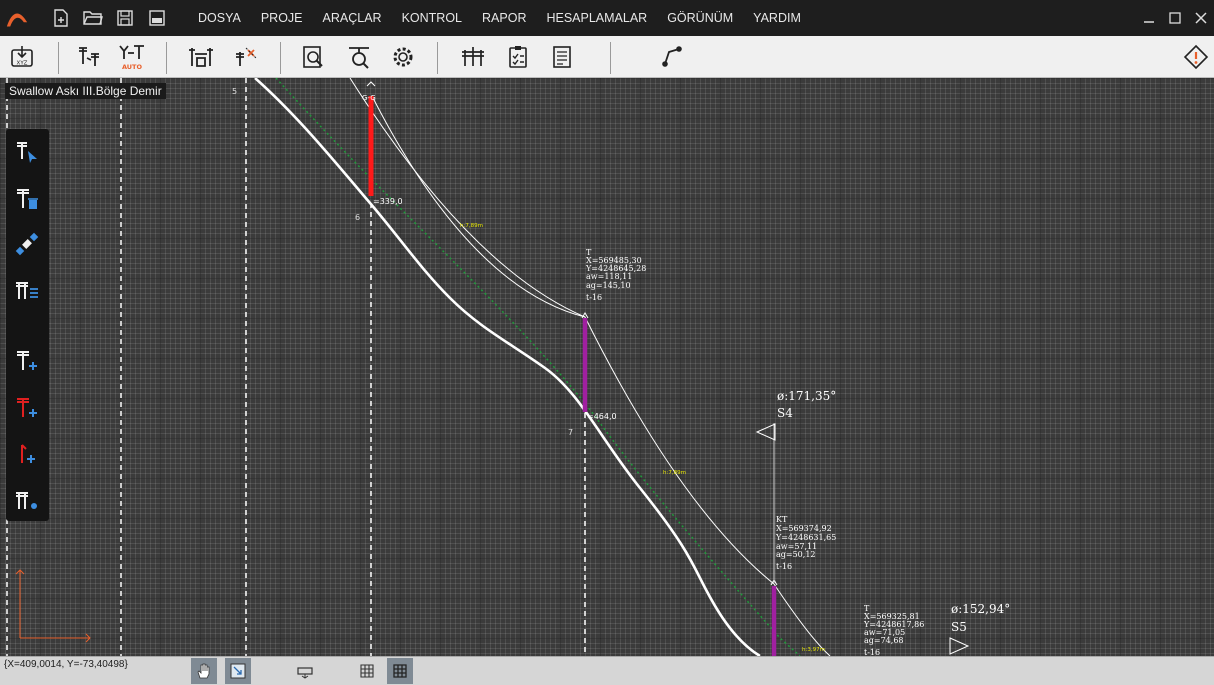  I want to click on menu-dosya: DOSYA, so click(219, 18).